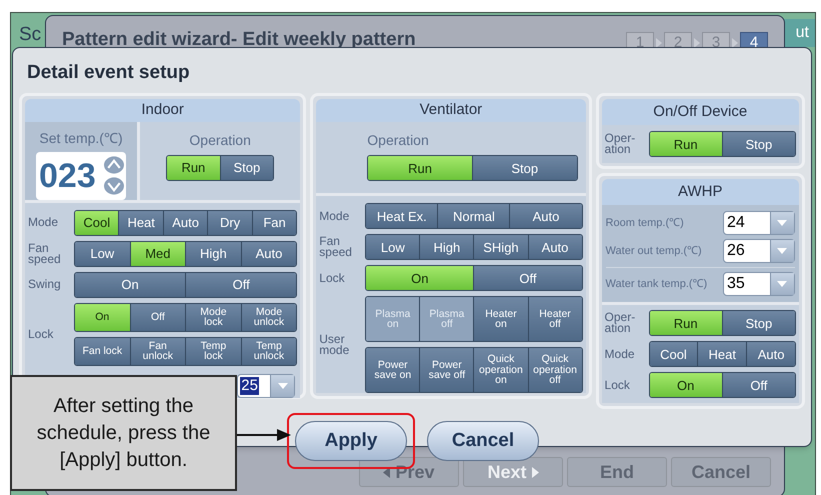 This screenshot has height=495, width=821. I want to click on dropdown-value: 24, so click(736, 223).